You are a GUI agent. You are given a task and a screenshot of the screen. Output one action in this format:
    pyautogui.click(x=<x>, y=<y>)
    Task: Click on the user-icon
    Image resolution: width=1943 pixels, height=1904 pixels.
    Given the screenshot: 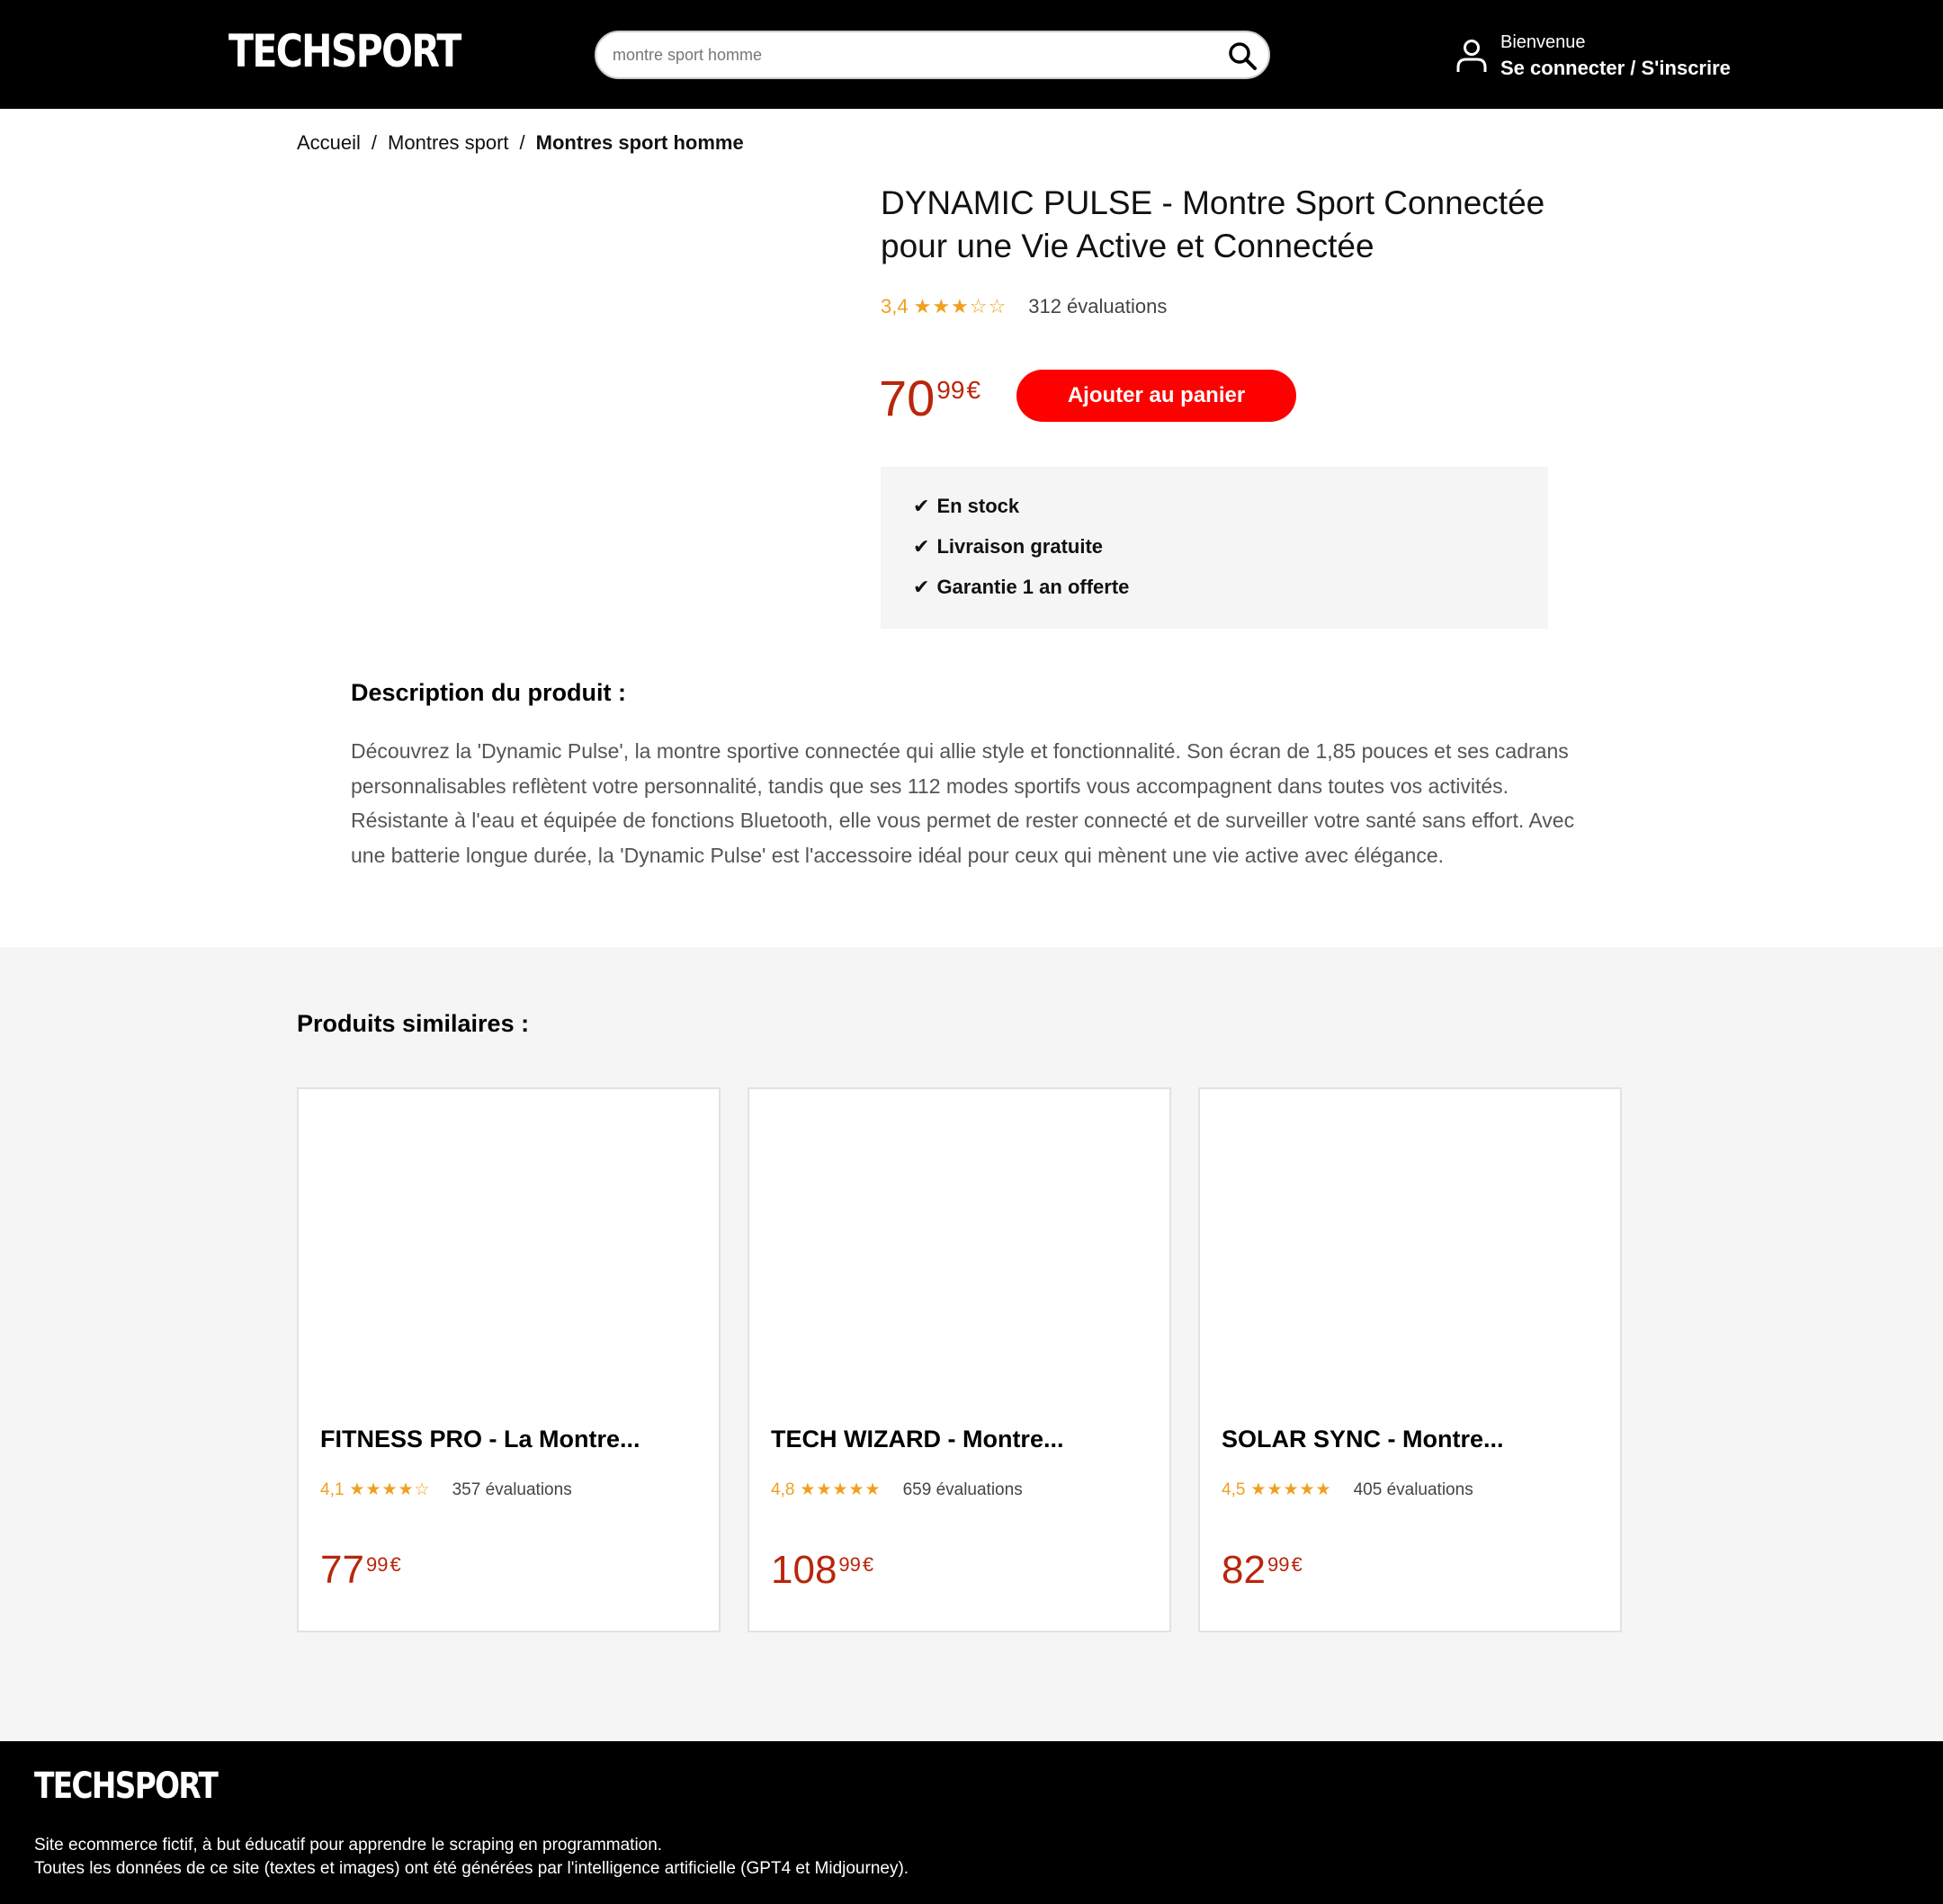 What is the action you would take?
    pyautogui.click(x=1471, y=56)
    